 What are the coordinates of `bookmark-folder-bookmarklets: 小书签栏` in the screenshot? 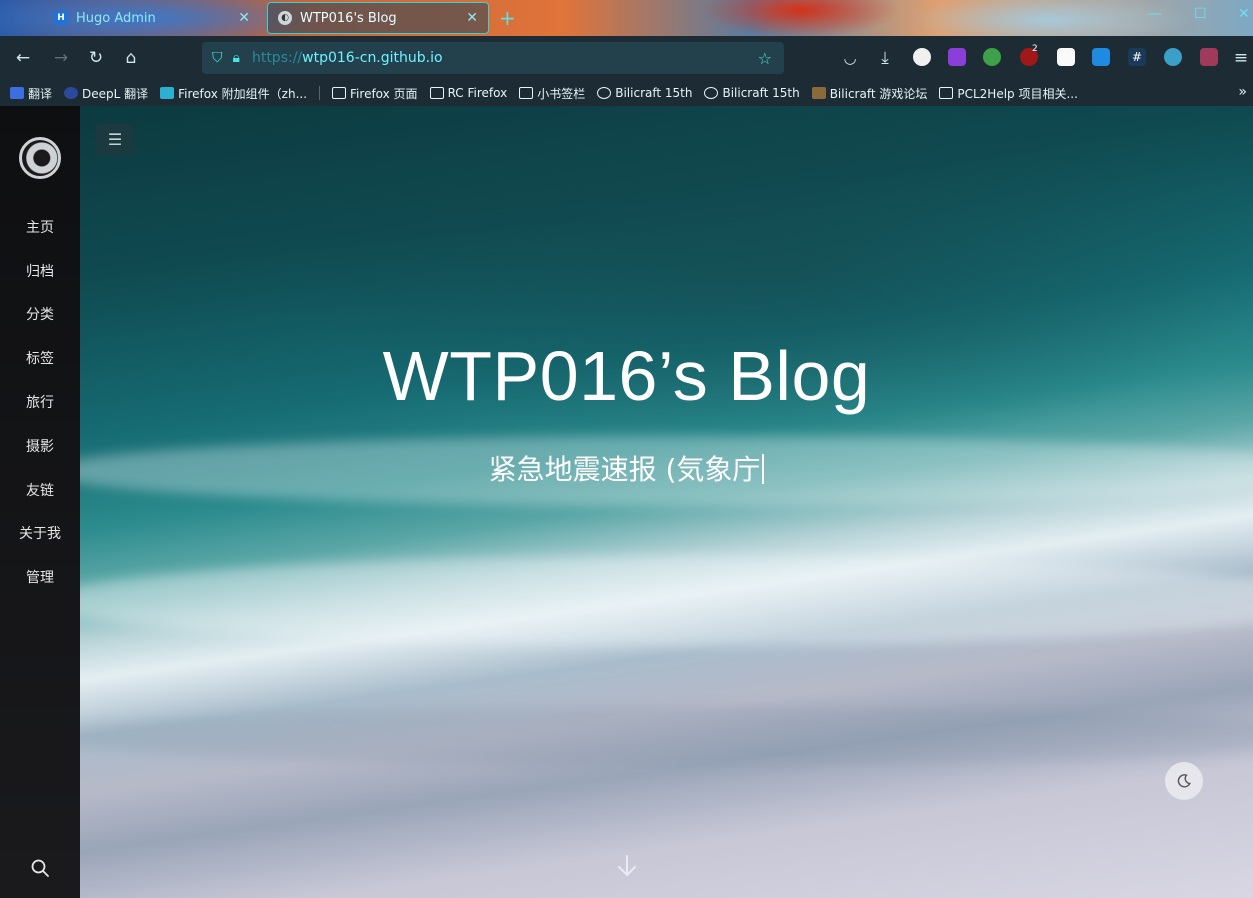 It's located at (552, 93).